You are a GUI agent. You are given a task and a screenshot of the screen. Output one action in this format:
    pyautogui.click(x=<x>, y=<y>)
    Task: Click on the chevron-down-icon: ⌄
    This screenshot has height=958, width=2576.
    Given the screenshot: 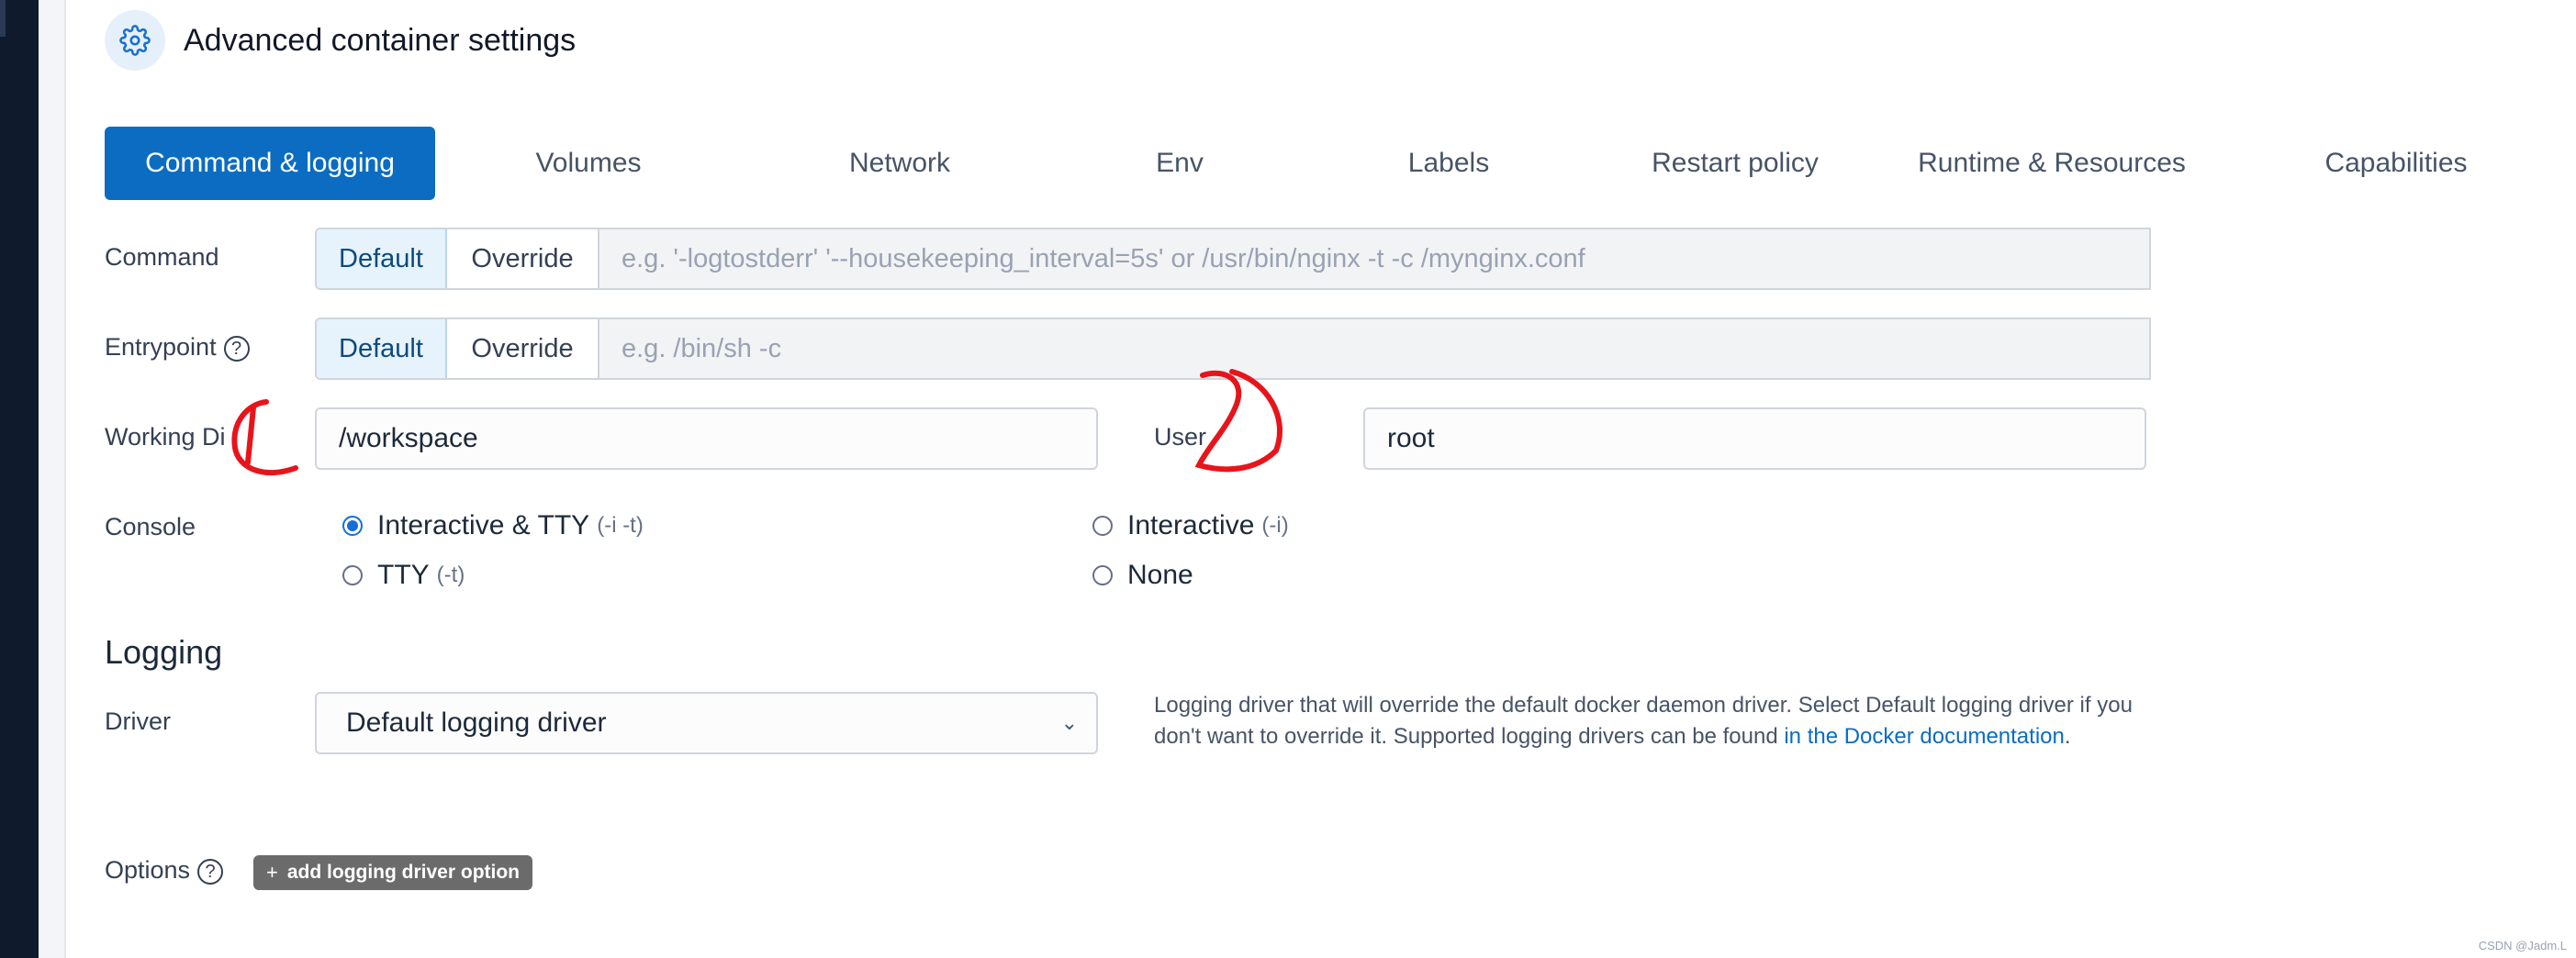 What is the action you would take?
    pyautogui.click(x=1069, y=722)
    